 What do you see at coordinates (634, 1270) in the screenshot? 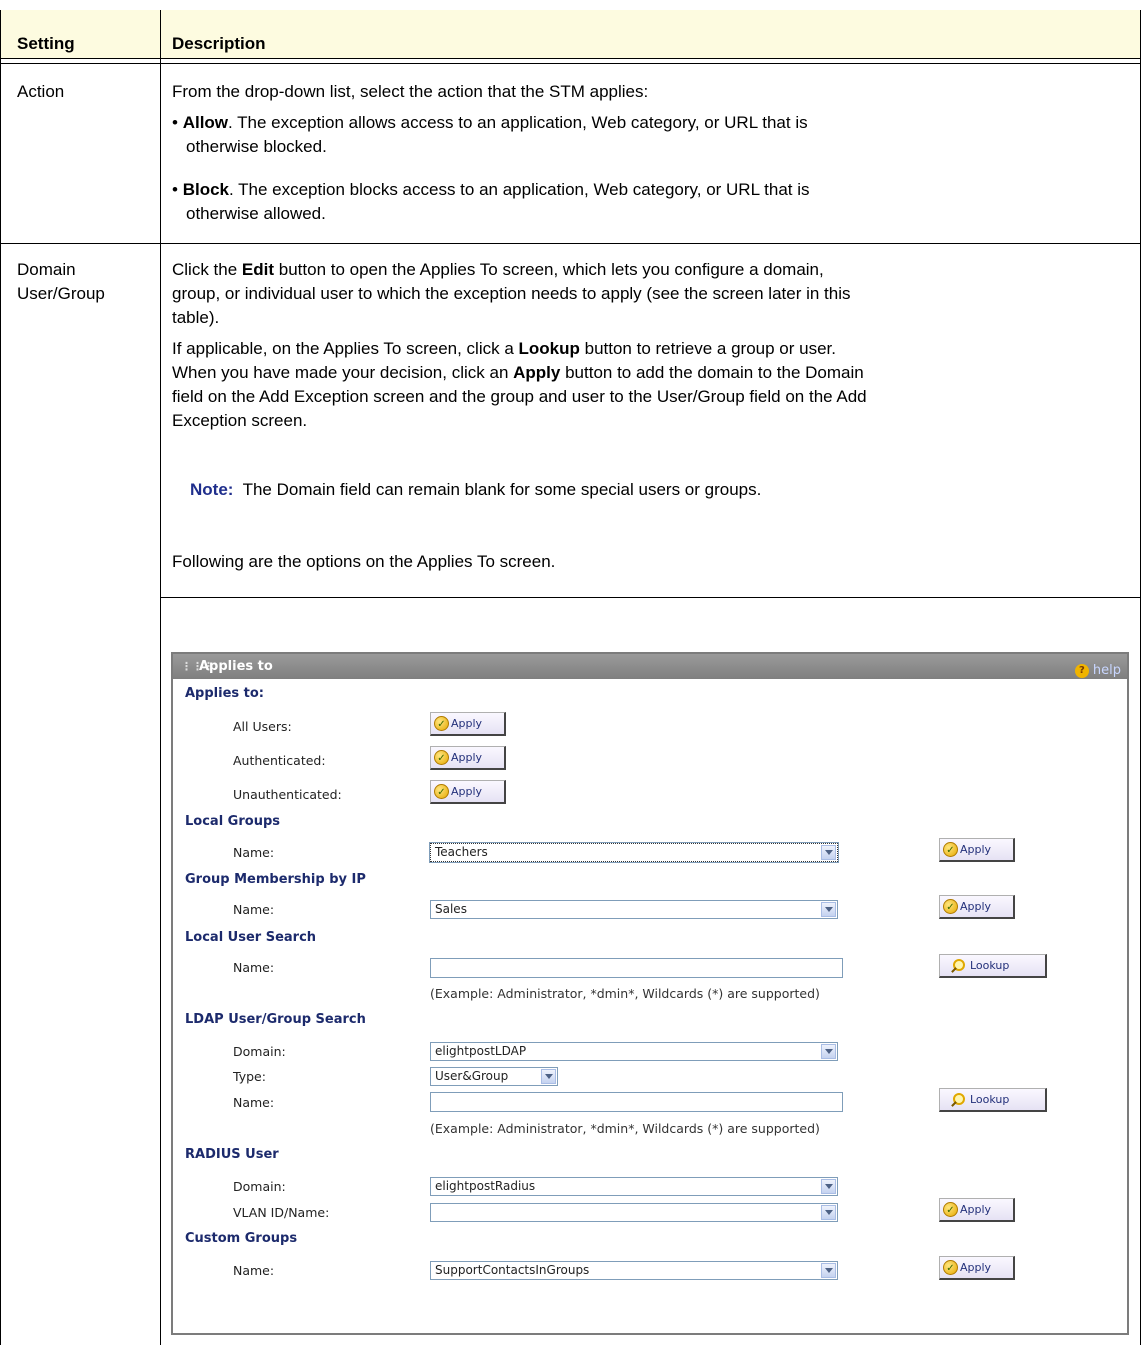
I see `custom-groups-select: SupportContactsInGroups` at bounding box center [634, 1270].